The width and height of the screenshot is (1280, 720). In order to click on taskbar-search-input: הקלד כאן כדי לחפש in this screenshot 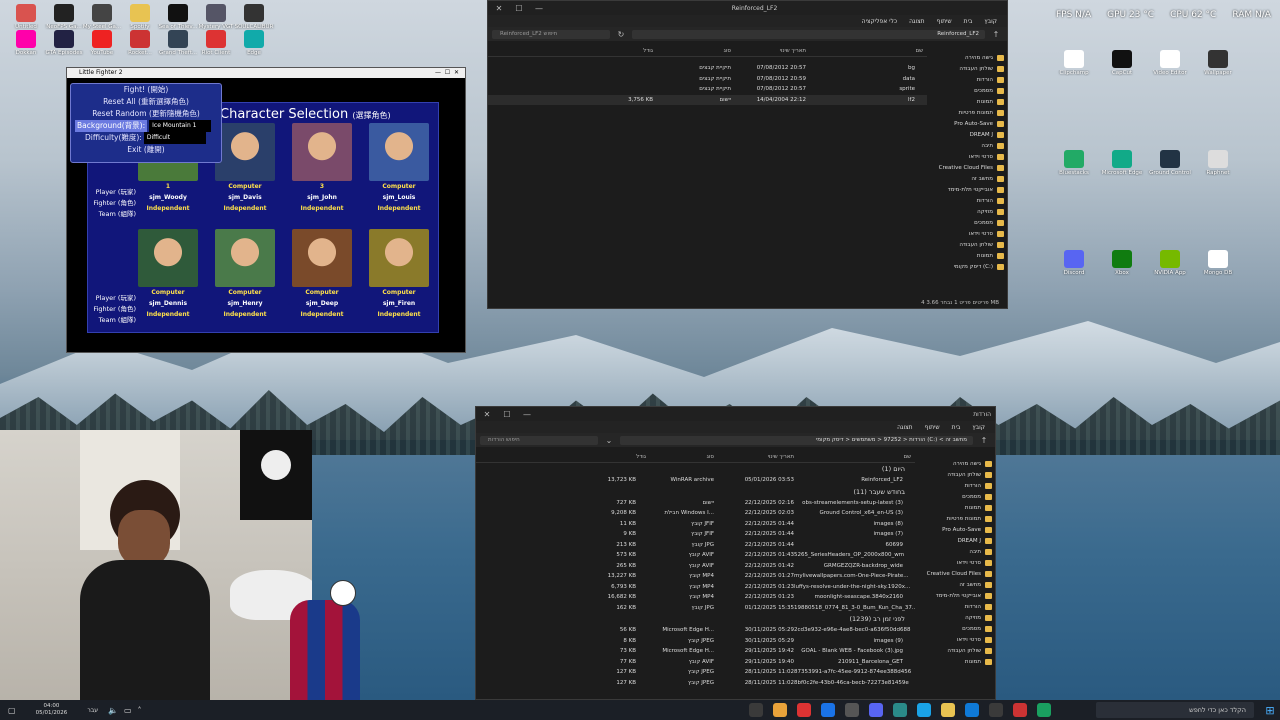, I will do `click(1175, 710)`.